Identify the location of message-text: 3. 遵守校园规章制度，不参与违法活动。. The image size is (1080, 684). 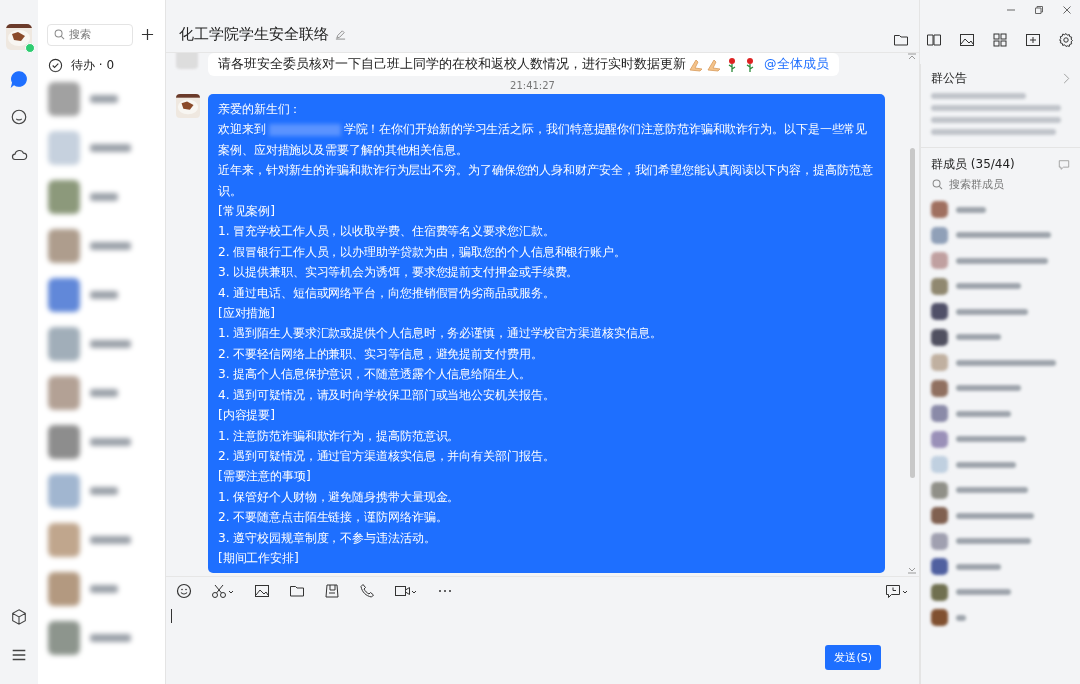
(327, 538).